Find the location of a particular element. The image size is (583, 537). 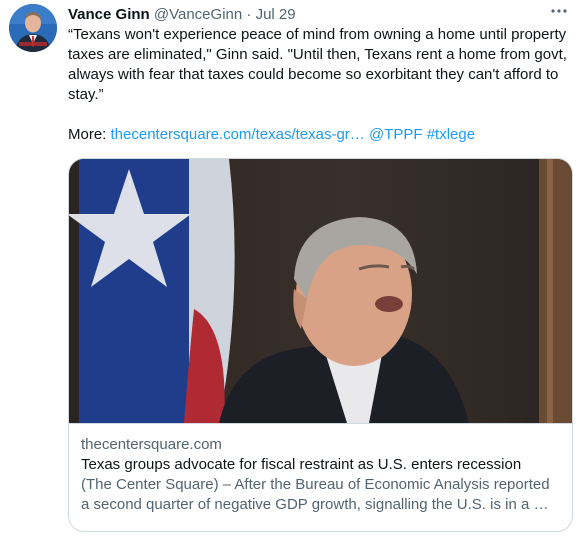

hashtag-link: #txlege is located at coordinates (451, 134).